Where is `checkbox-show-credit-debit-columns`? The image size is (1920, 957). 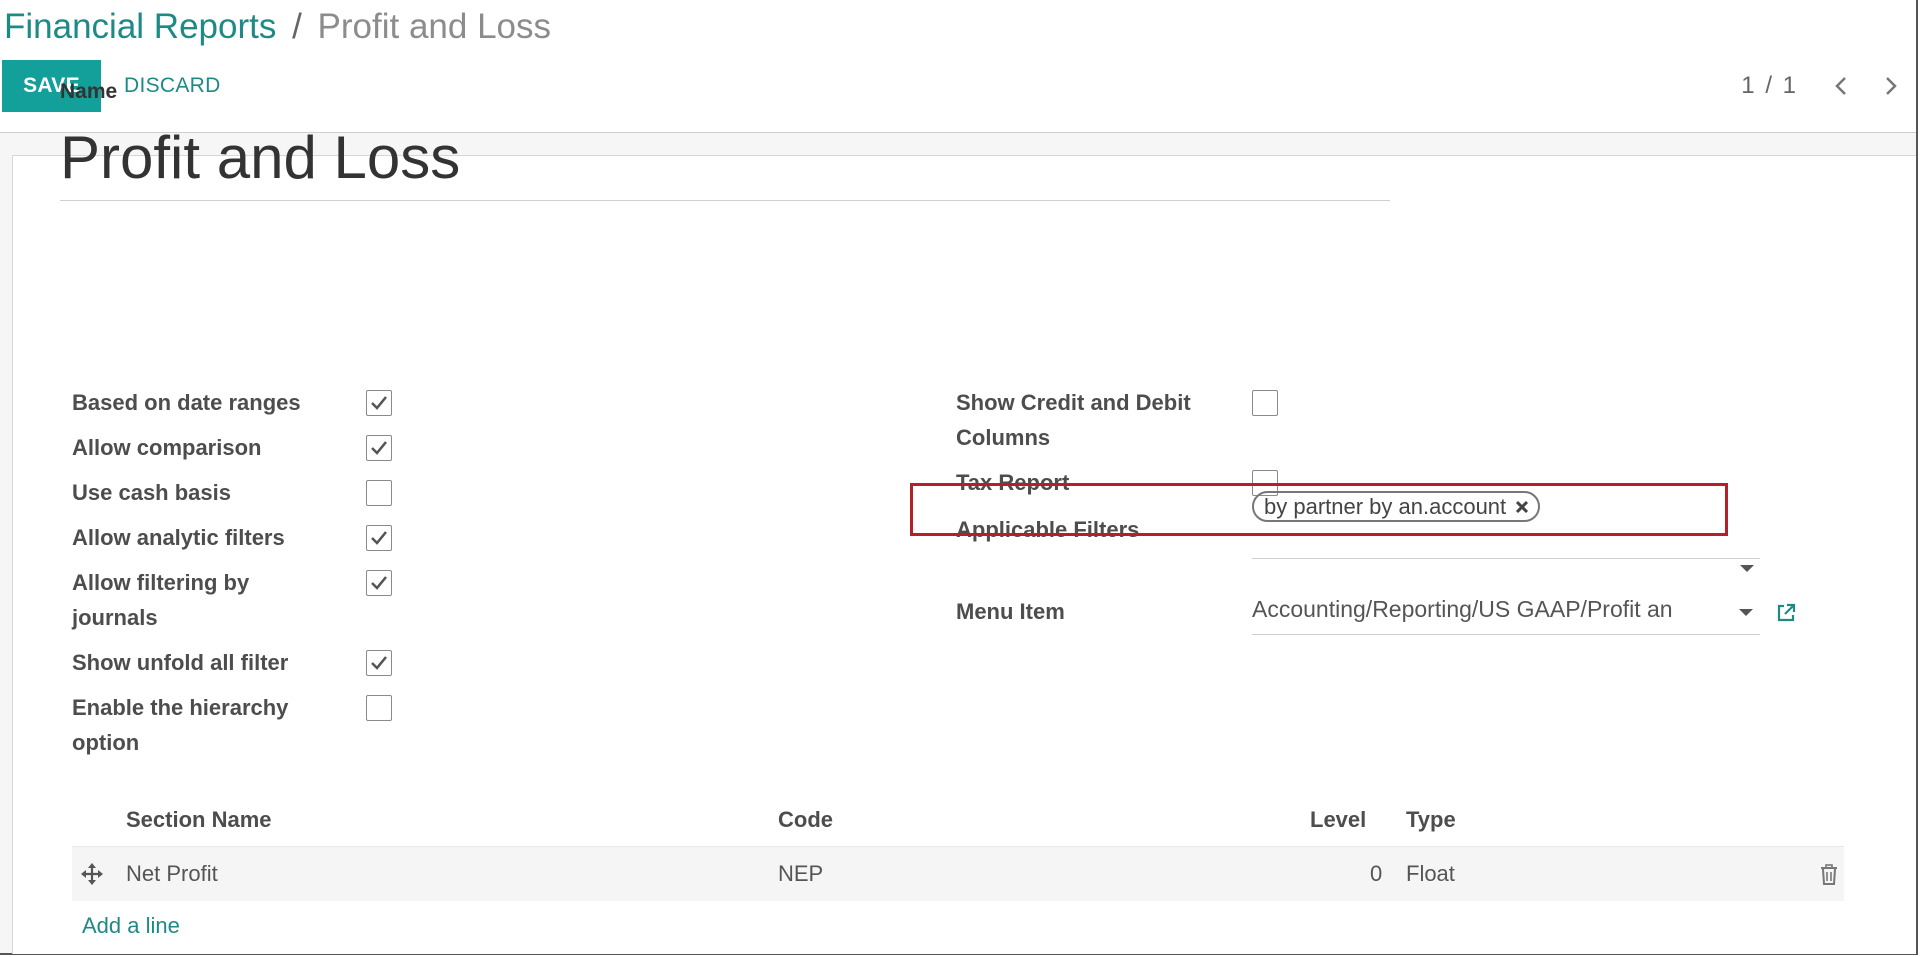 checkbox-show-credit-debit-columns is located at coordinates (1265, 403).